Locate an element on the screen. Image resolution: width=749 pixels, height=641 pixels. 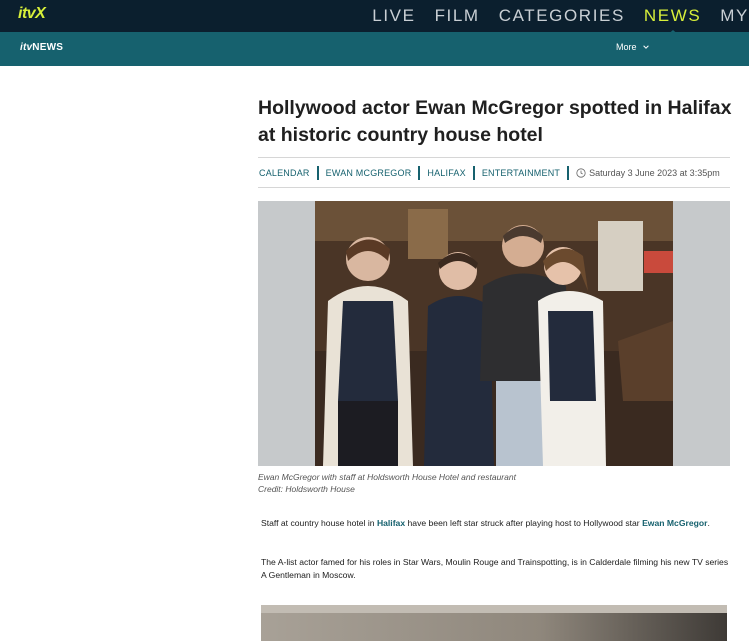
paragraph-text: . is located at coordinates (708, 523).